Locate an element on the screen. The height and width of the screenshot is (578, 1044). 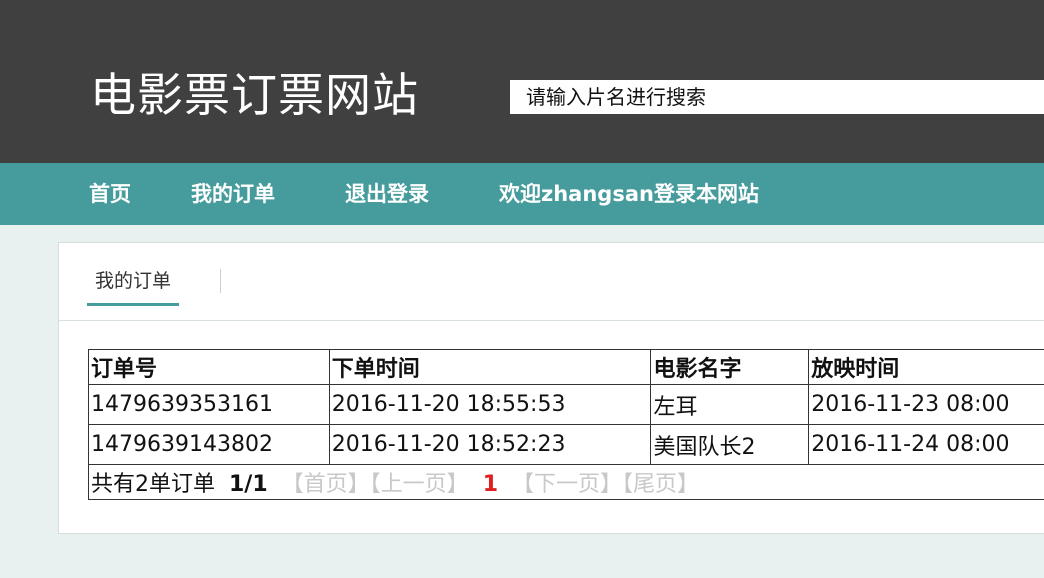
table-header-row: 订单号 下单时间 电影名字 放映时间 is located at coordinates (566, 367).